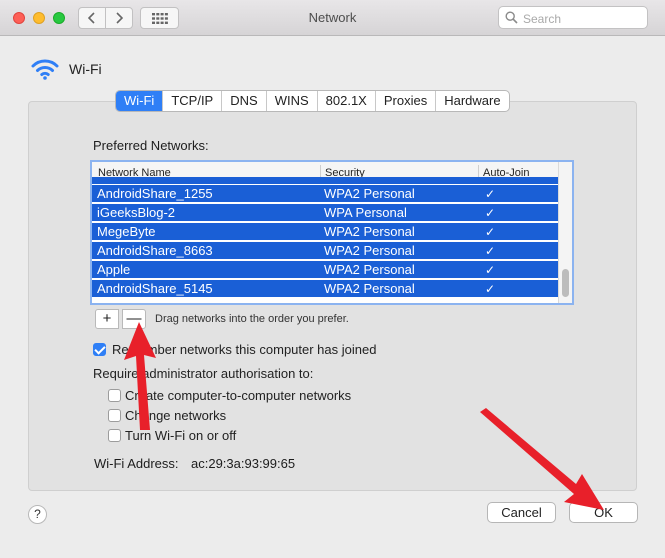 This screenshot has height=558, width=665. I want to click on table-row: Apple WPA2 Personal ✓, so click(325, 270).